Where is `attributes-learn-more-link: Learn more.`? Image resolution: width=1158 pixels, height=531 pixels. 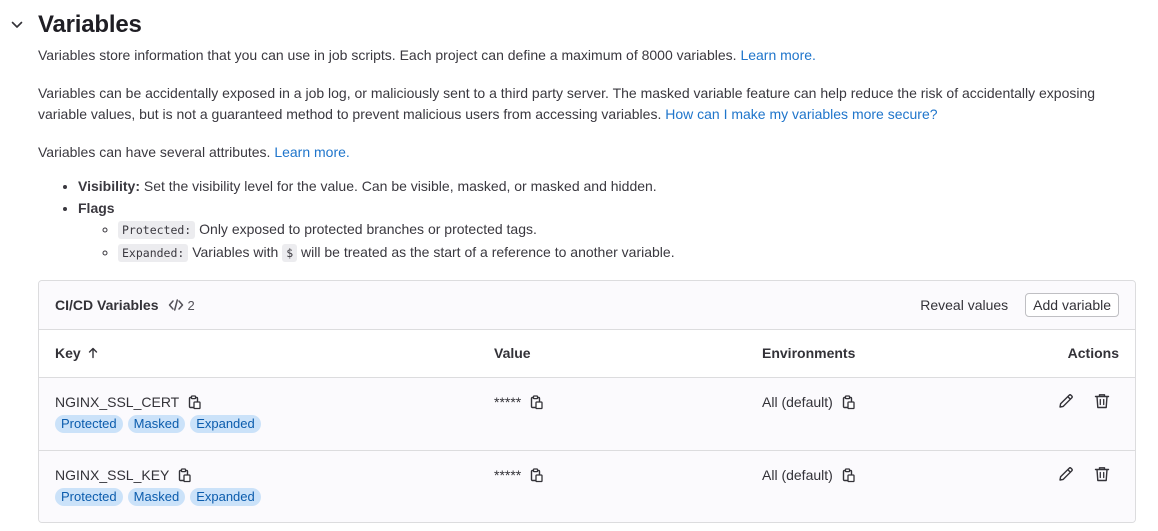
attributes-learn-more-link: Learn more. is located at coordinates (311, 152).